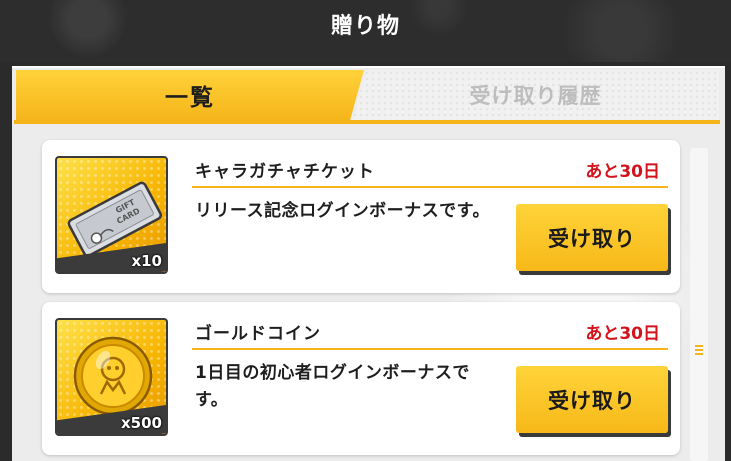 The image size is (731, 461). What do you see at coordinates (258, 334) in the screenshot?
I see `gift-name: ゴールドコイン` at bounding box center [258, 334].